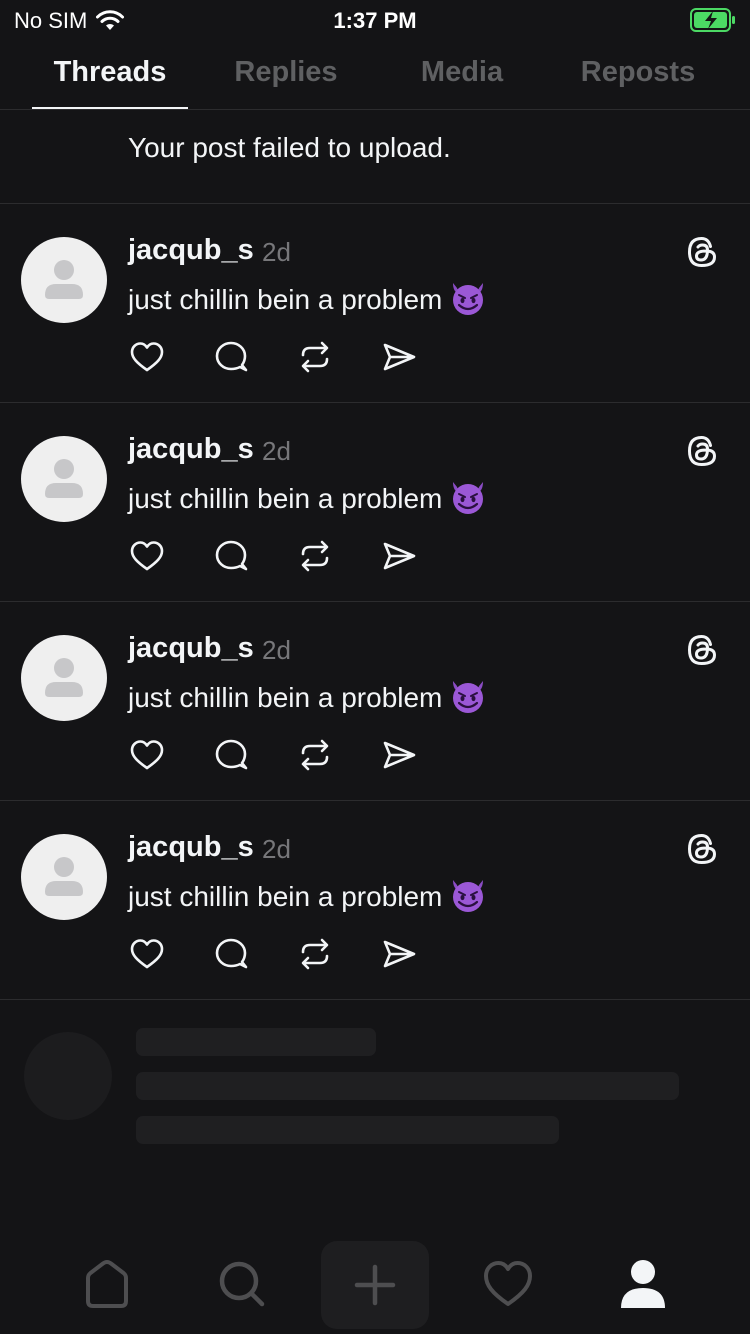  I want to click on placeholder-avatar, so click(68, 1076).